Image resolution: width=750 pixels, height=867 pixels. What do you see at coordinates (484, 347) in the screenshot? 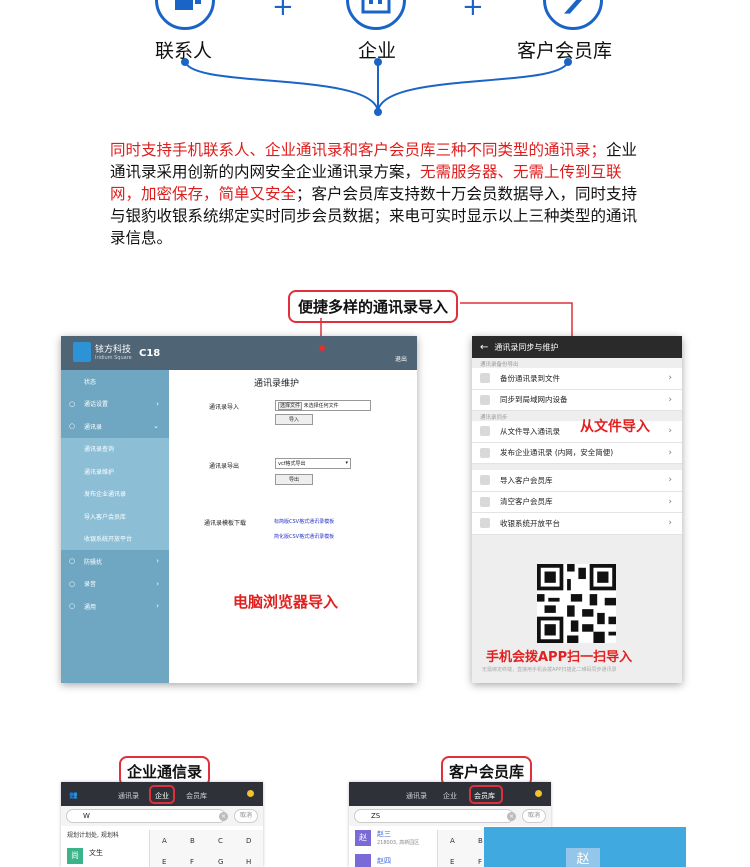
I see `back-arrow-icon: ←` at bounding box center [484, 347].